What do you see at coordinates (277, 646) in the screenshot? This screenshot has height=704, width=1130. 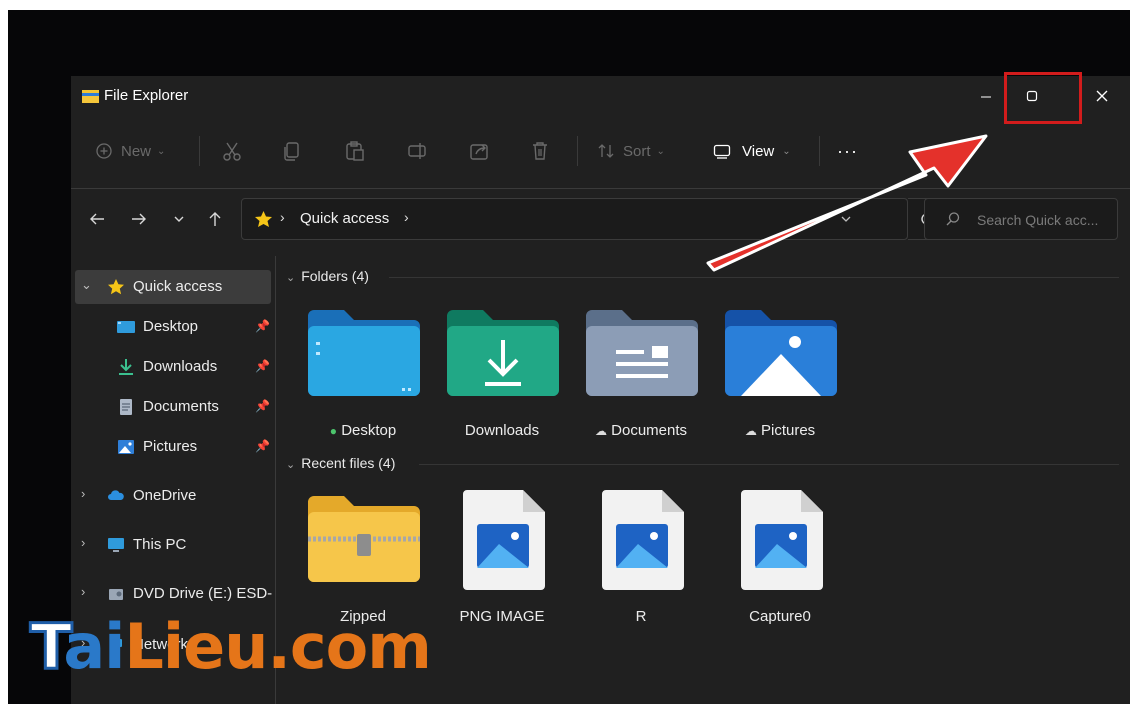 I see `watermark-part: Lieu.com` at bounding box center [277, 646].